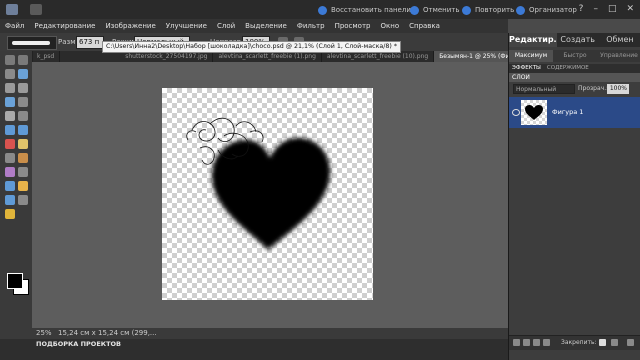 The width and height of the screenshot is (640, 360). I want to click on layers-panel-footer: Закрепить:, so click(574, 342).